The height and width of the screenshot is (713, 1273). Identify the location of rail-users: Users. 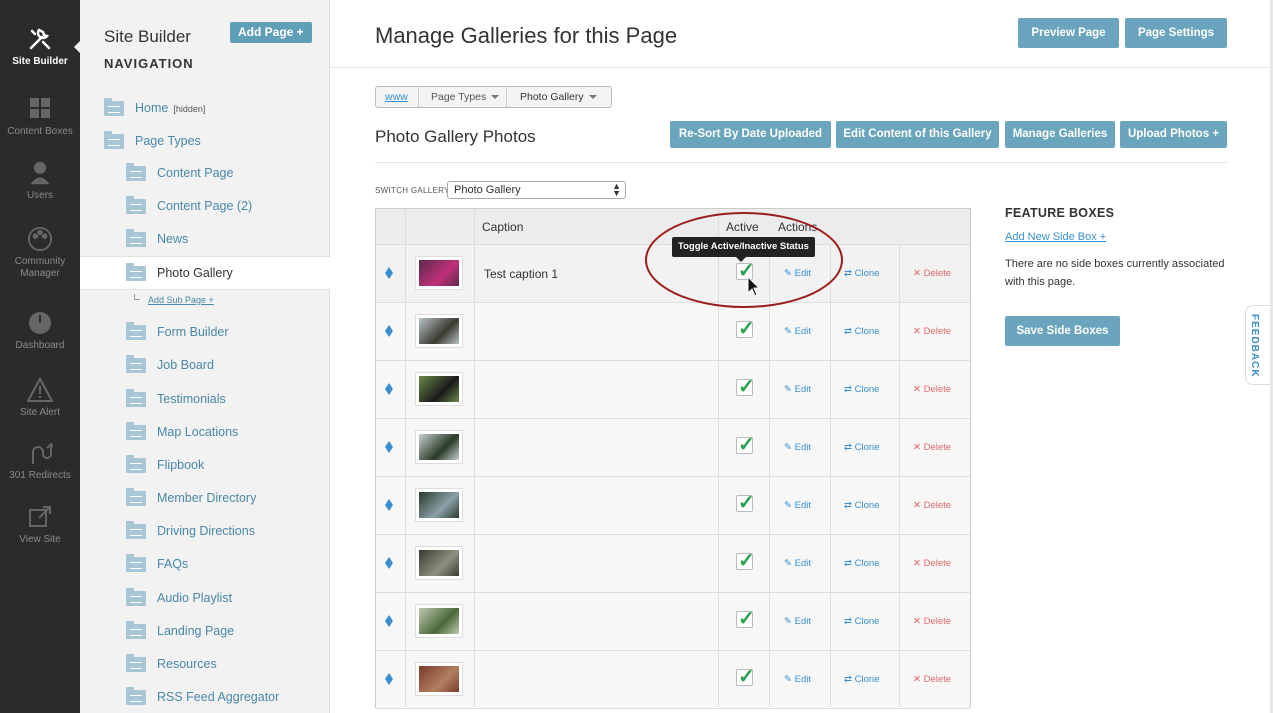
(40, 181).